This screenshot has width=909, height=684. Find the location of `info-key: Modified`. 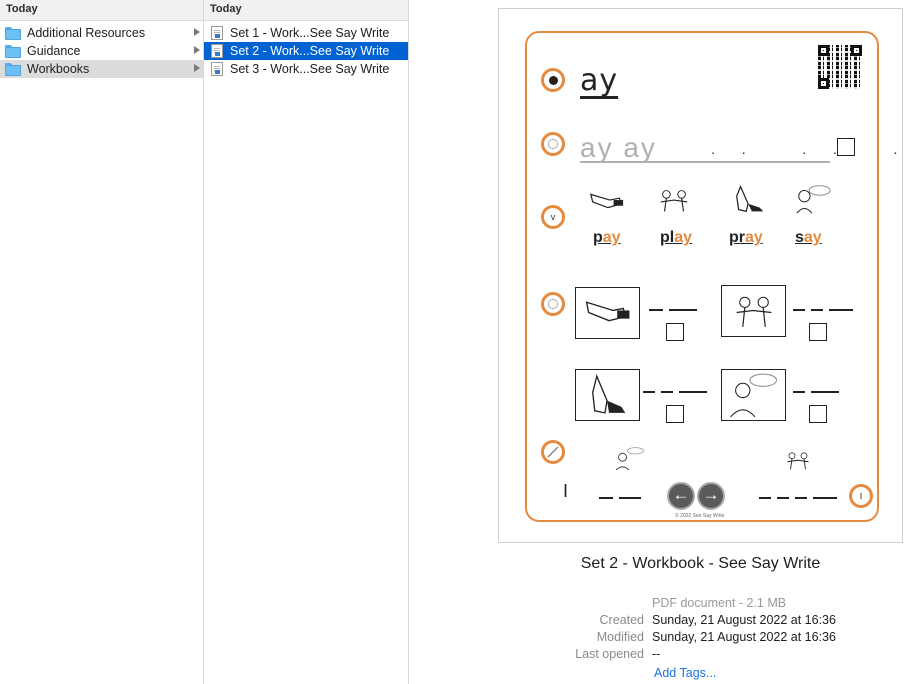

info-key: Modified is located at coordinates (620, 637).